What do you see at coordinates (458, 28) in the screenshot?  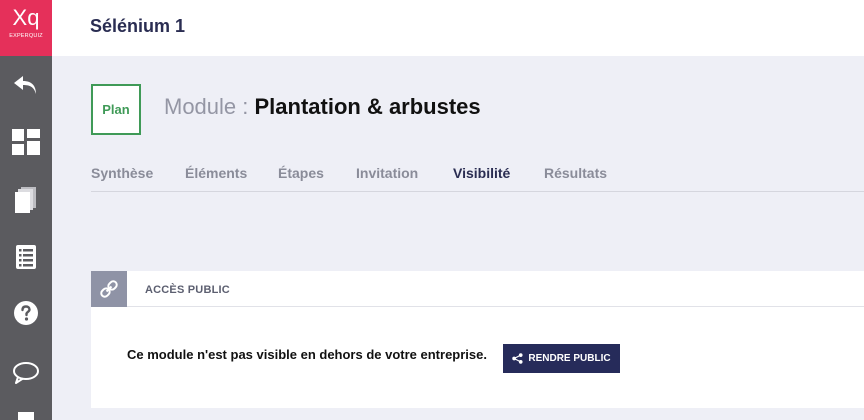 I see `top-bar: Sélénium 1` at bounding box center [458, 28].